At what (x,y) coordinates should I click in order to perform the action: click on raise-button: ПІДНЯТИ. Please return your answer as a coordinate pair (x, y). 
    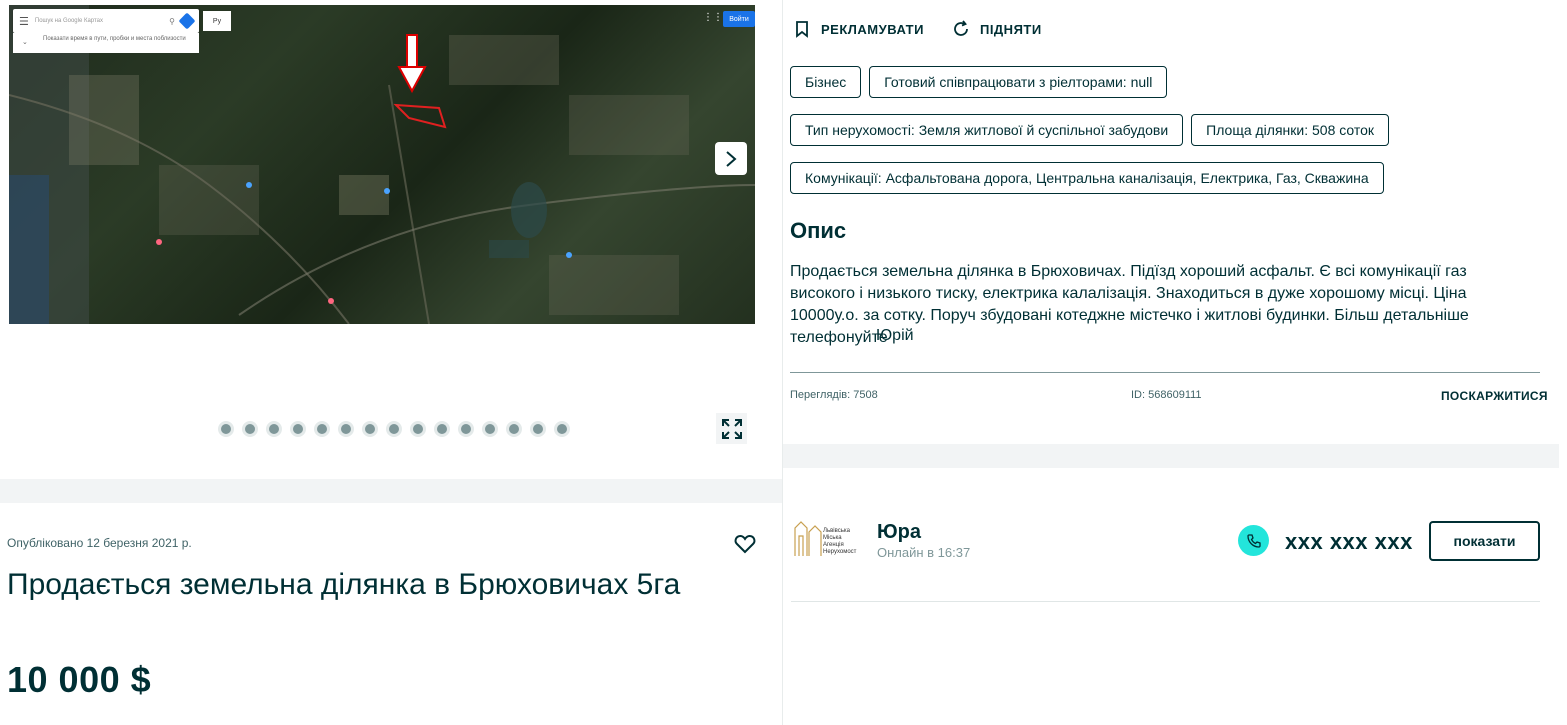
    Looking at the image, I should click on (997, 29).